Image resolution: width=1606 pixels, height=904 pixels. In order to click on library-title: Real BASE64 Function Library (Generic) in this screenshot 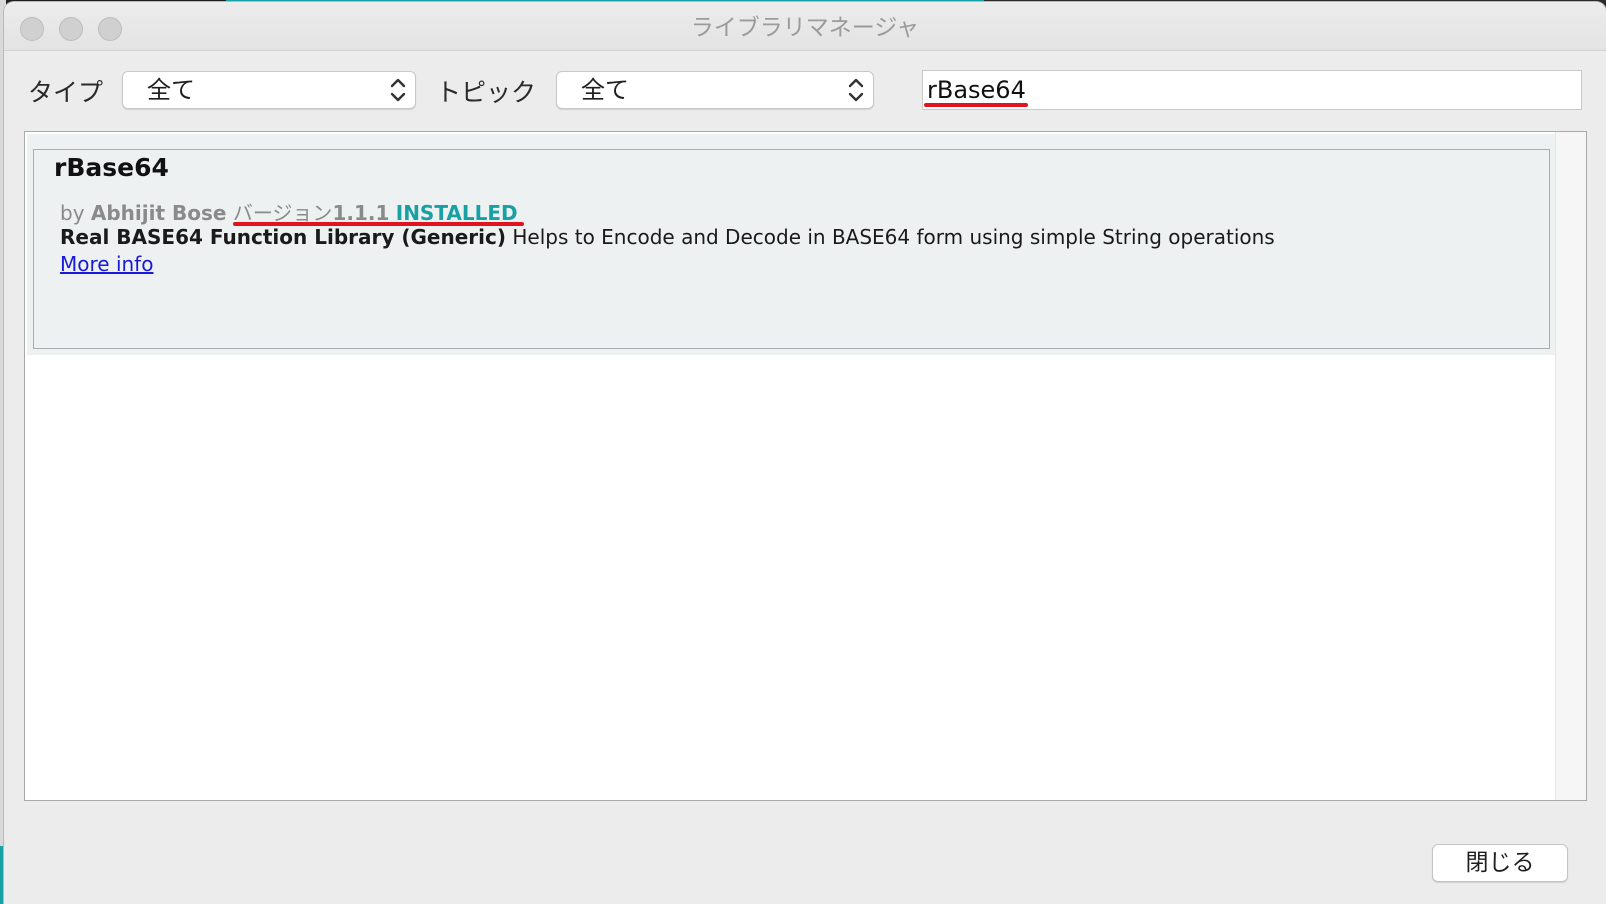, I will do `click(283, 237)`.